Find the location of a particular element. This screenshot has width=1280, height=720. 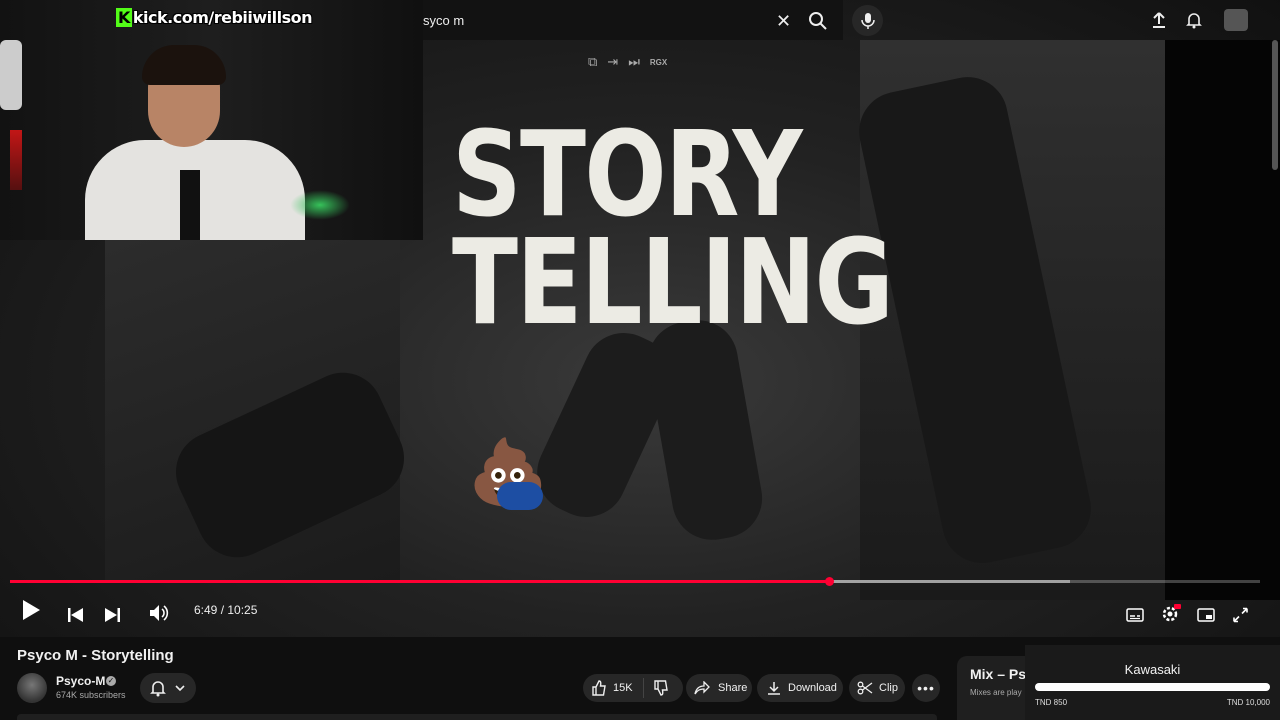

clip-button: Clip is located at coordinates (877, 688).